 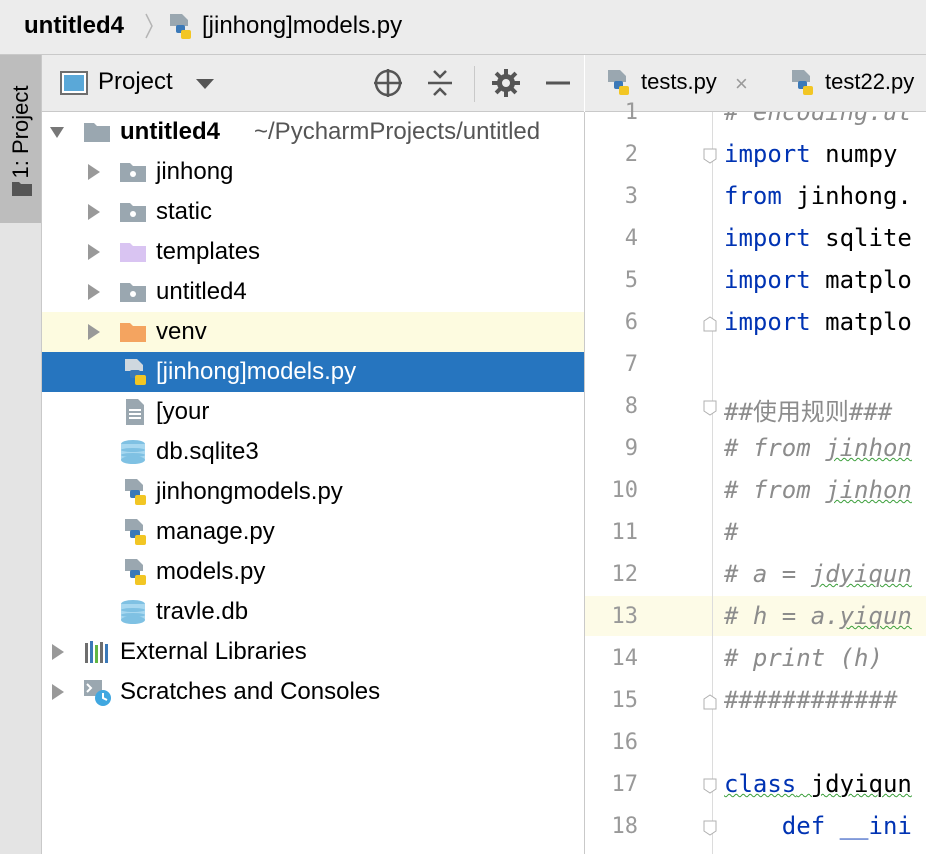 What do you see at coordinates (250, 691) in the screenshot?
I see `tree-item-label: Scratches and Consoles` at bounding box center [250, 691].